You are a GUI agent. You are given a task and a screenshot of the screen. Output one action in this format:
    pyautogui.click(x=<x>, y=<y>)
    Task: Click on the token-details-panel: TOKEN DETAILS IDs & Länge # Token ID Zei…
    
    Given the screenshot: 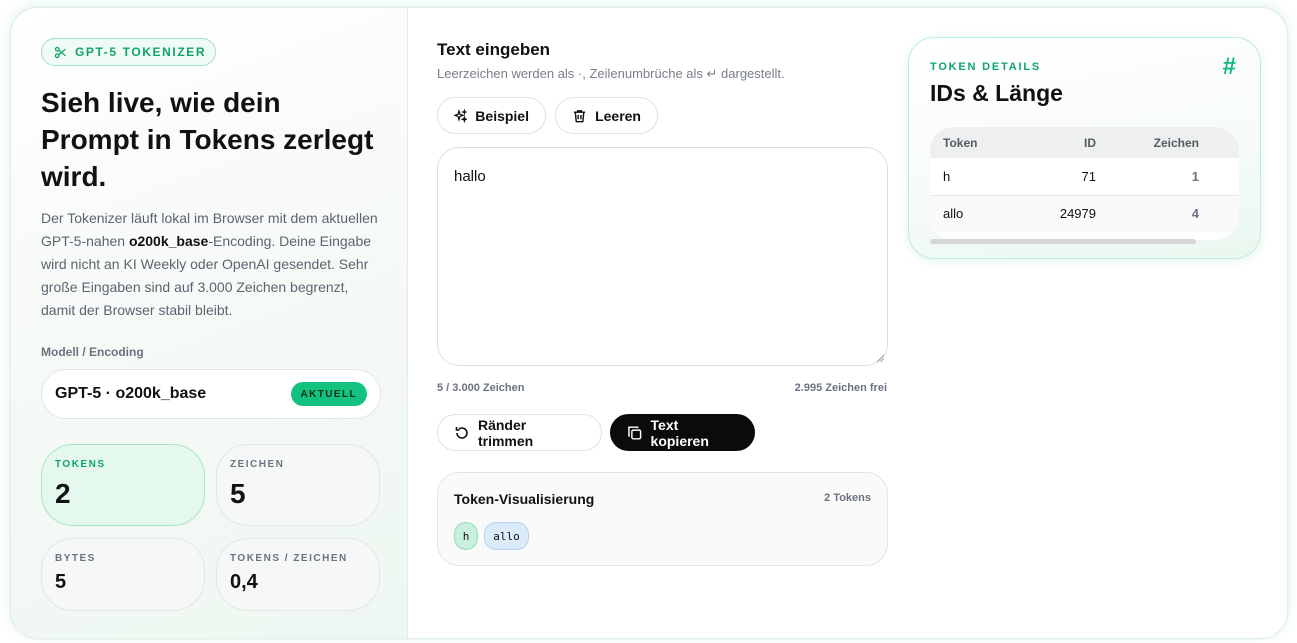 What is the action you would take?
    pyautogui.click(x=1084, y=148)
    